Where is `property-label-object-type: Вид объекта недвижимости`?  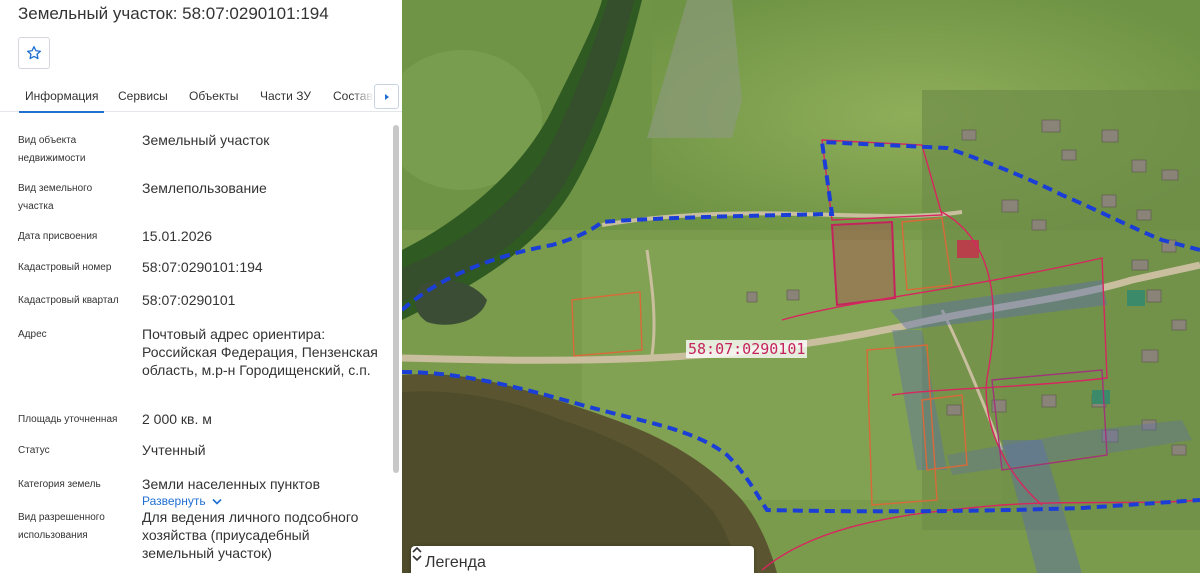 property-label-object-type: Вид объекта недвижимости is located at coordinates (52, 149).